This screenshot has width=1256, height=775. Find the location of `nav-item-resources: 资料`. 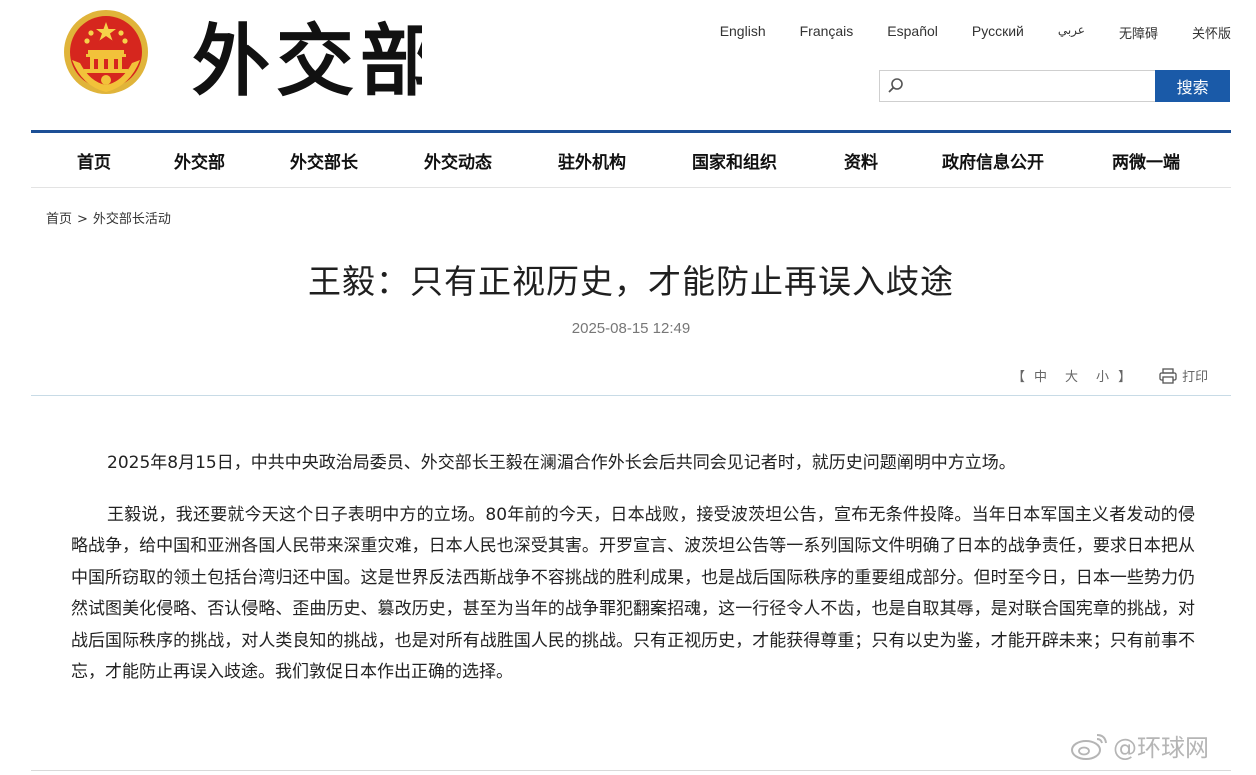

nav-item-resources: 资料 is located at coordinates (861, 160).